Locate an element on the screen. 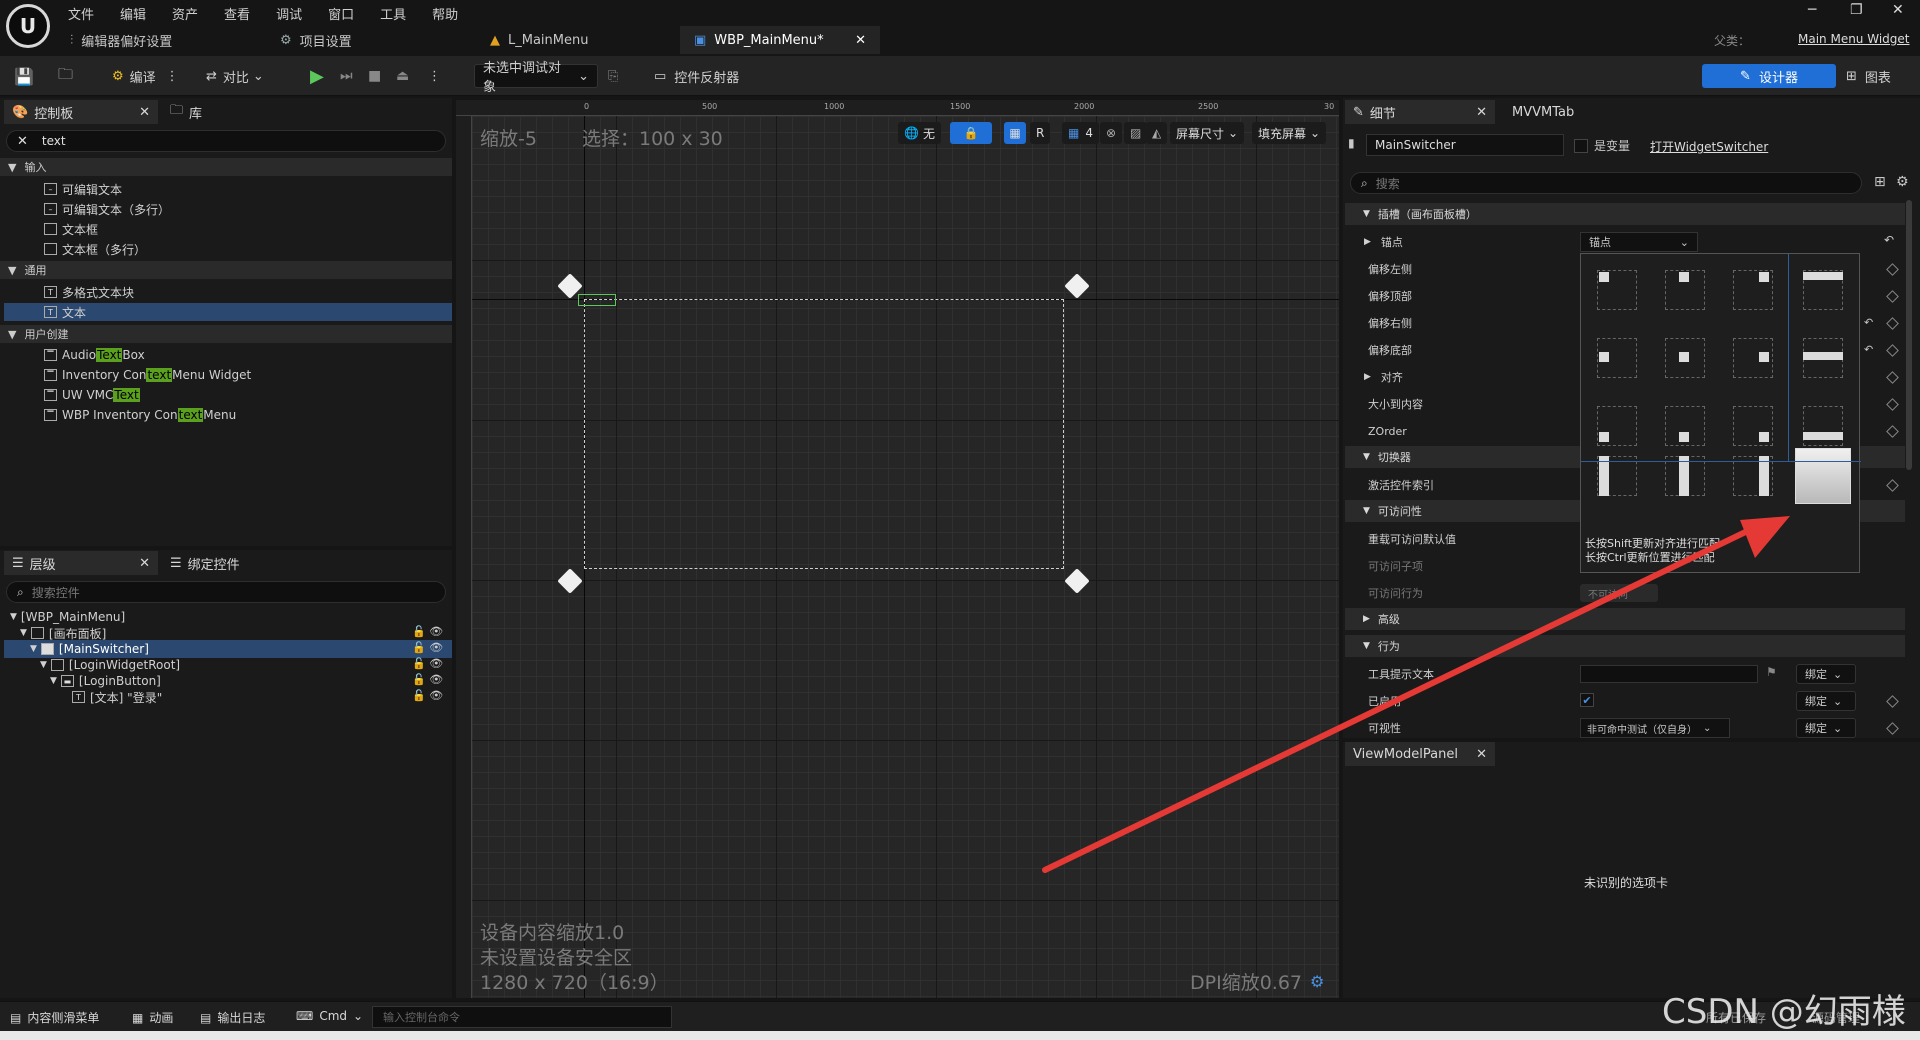 Image resolution: width=1920 pixels, height=1040 pixels. arrow-head is located at coordinates (1765, 537).